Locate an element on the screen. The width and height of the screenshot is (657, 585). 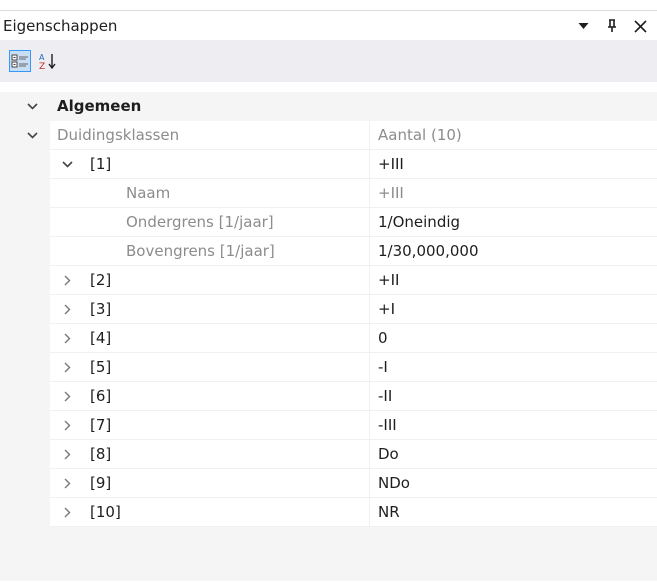
row-value: -II is located at coordinates (385, 396).